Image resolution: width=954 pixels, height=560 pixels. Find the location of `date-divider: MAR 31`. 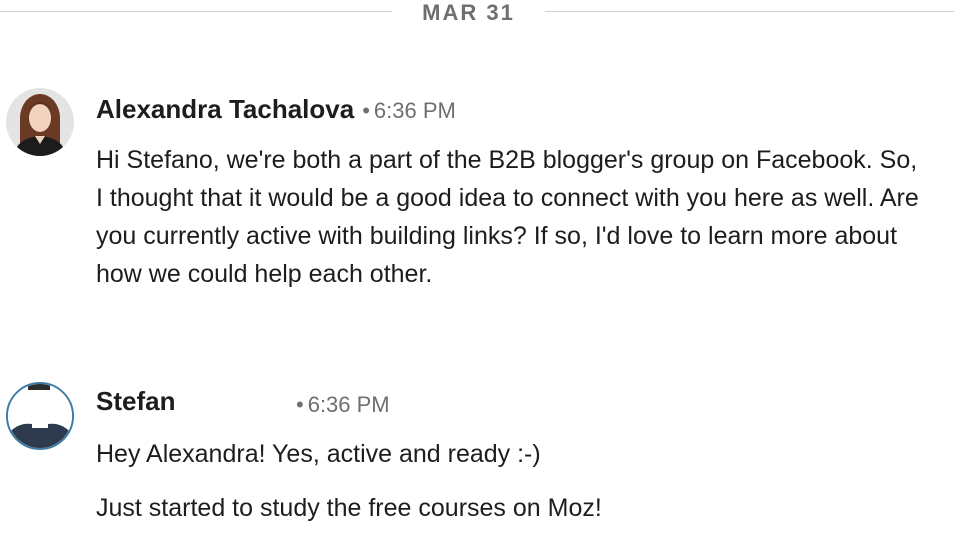

date-divider: MAR 31 is located at coordinates (477, 15).